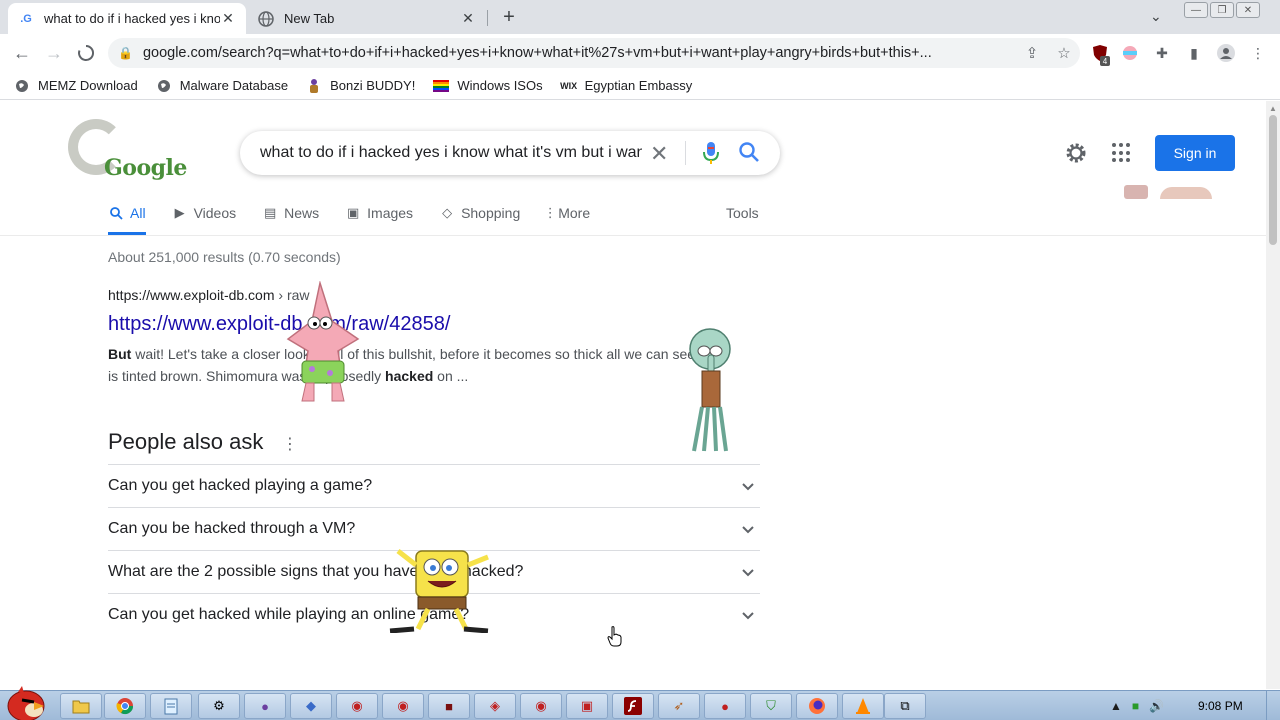 This screenshot has width=1280, height=720. What do you see at coordinates (367, 18) in the screenshot?
I see `tab-new-tab: New Tab ✕` at bounding box center [367, 18].